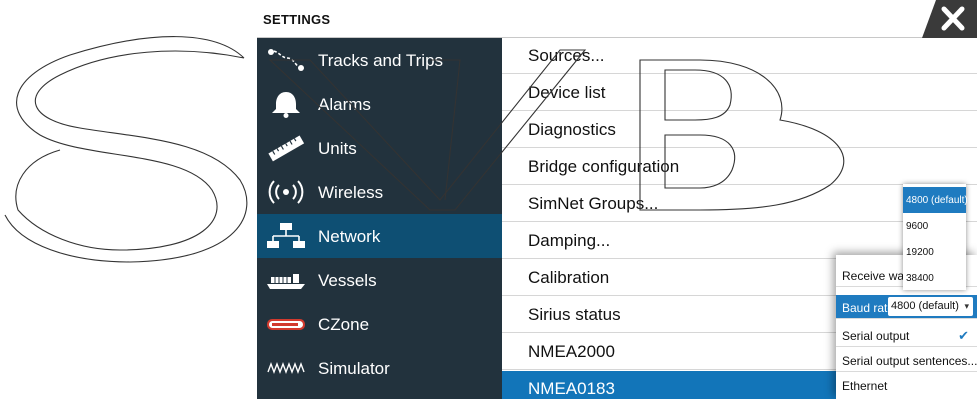 The image size is (977, 399). Describe the element at coordinates (949, 19) in the screenshot. I see `close-icon` at that location.